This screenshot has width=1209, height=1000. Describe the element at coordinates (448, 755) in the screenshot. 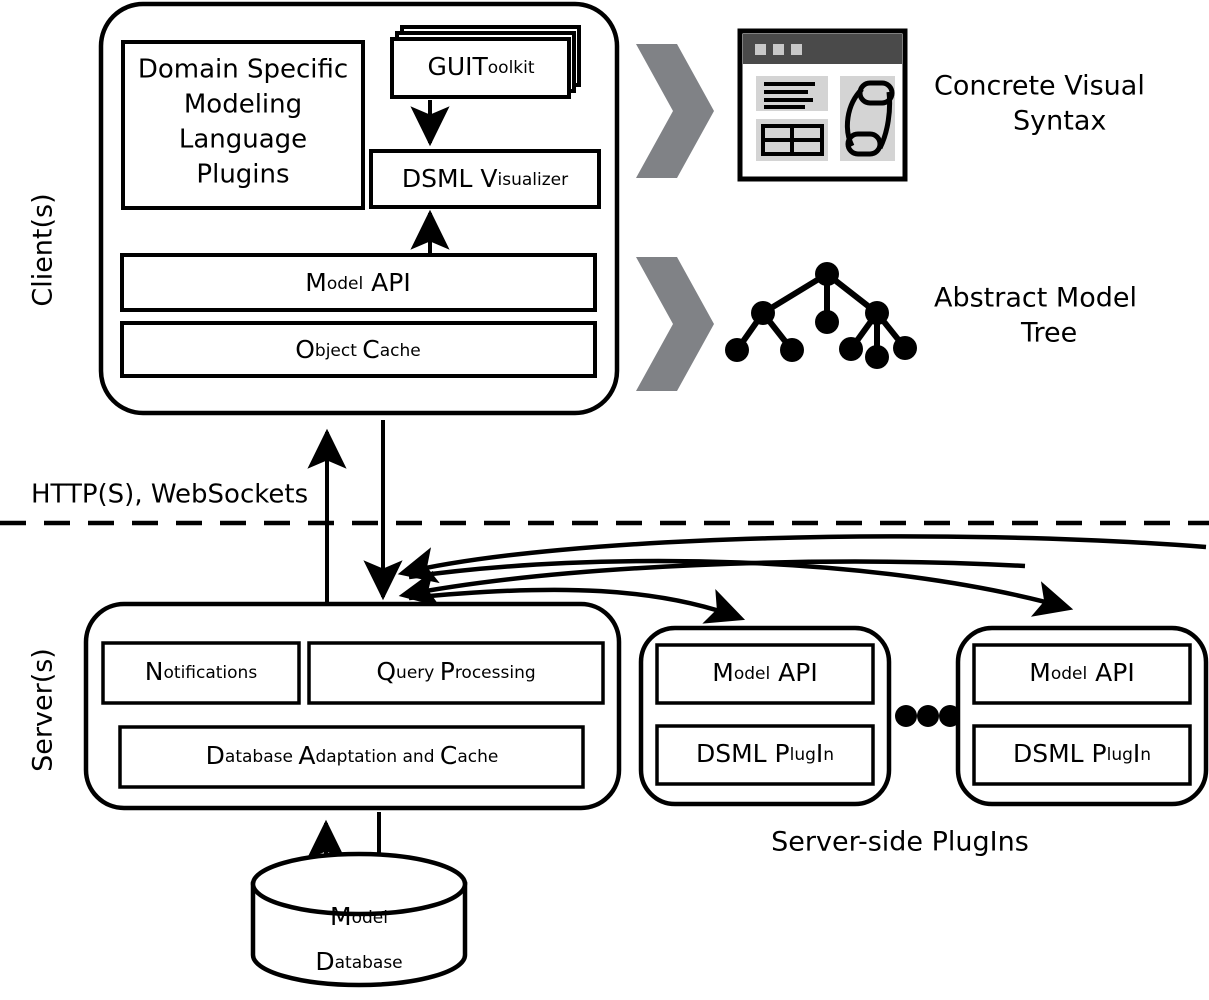

I see `database-adaptation-big3: C` at that location.